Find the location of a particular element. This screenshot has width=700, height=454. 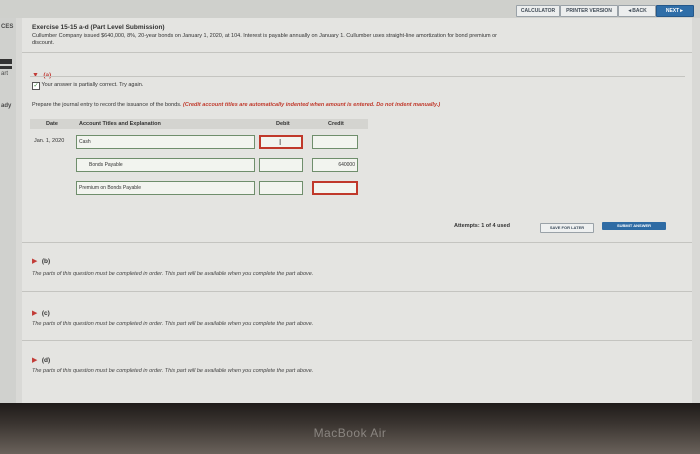

attempts-counter: Attempts: 1 of 4 used is located at coordinates (482, 226).